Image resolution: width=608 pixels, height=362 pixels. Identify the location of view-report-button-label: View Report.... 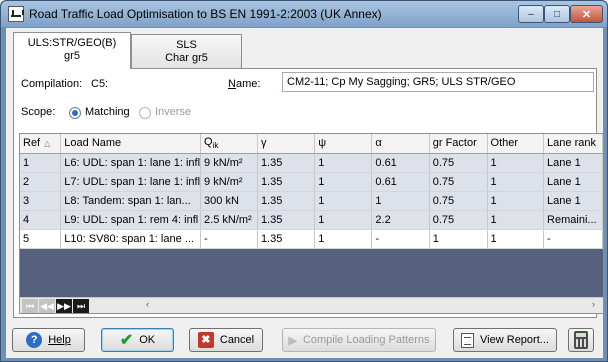
(514, 340).